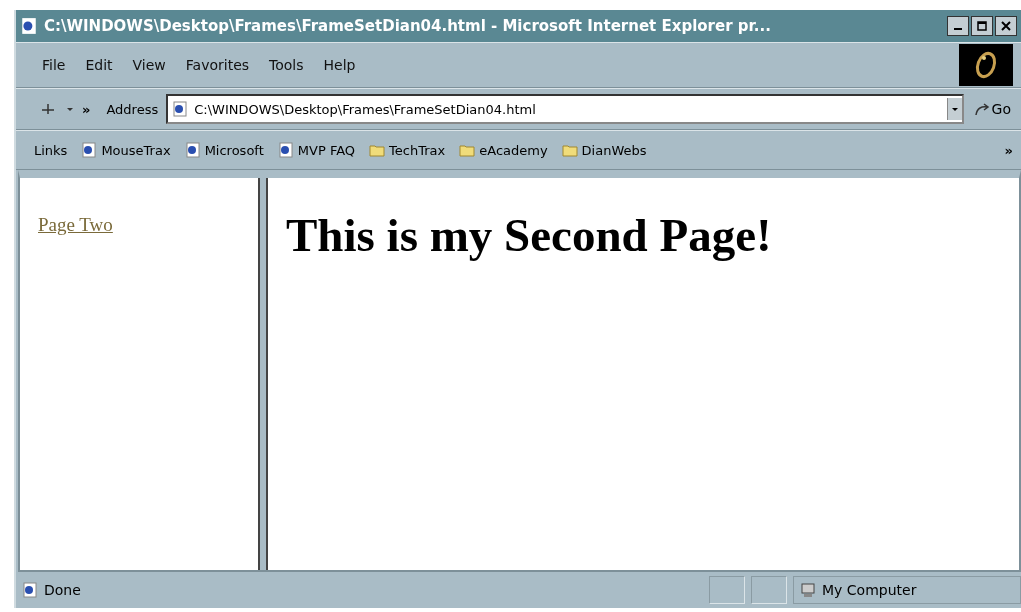  I want to click on menu-item: Tools, so click(286, 65).